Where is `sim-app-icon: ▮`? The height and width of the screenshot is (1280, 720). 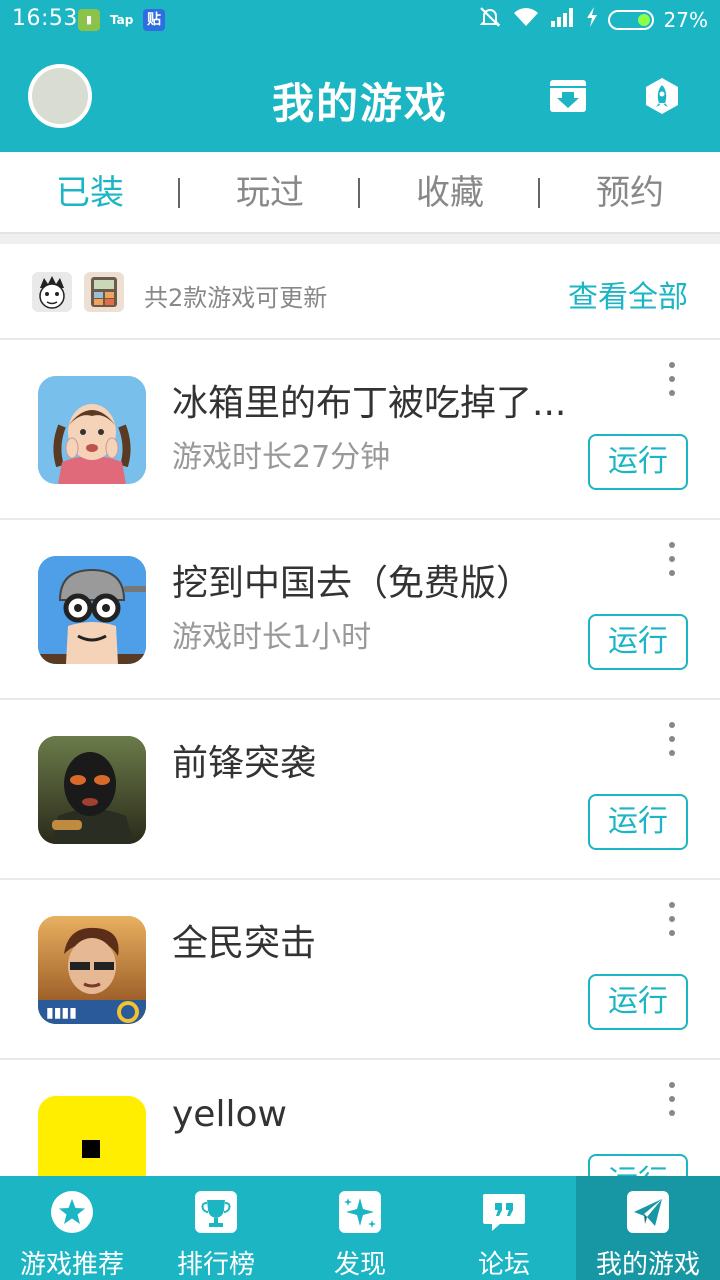 sim-app-icon: ▮ is located at coordinates (89, 20).